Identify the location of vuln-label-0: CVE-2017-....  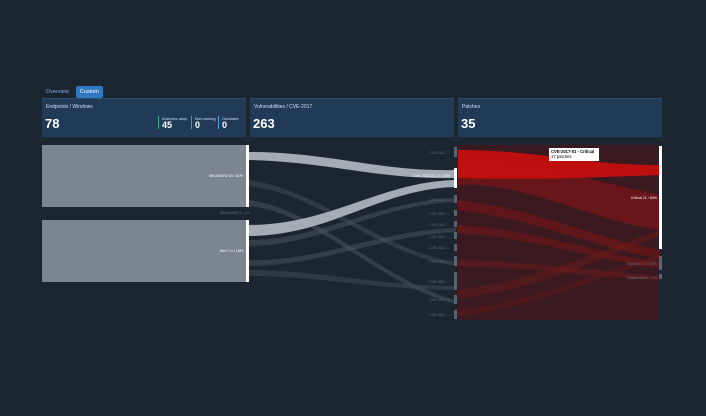
(439, 153).